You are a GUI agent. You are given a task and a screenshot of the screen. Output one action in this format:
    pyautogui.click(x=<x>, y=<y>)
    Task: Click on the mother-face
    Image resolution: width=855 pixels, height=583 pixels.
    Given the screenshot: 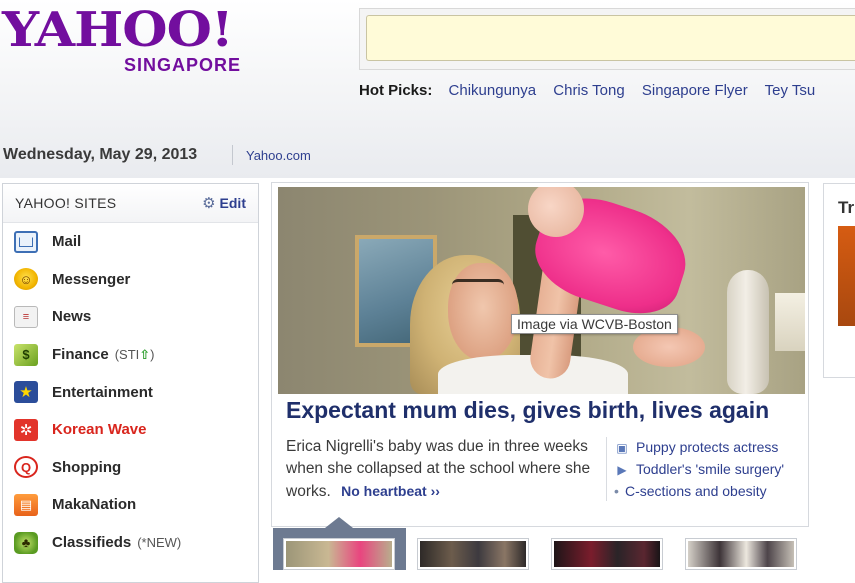 What is the action you would take?
    pyautogui.click(x=483, y=312)
    